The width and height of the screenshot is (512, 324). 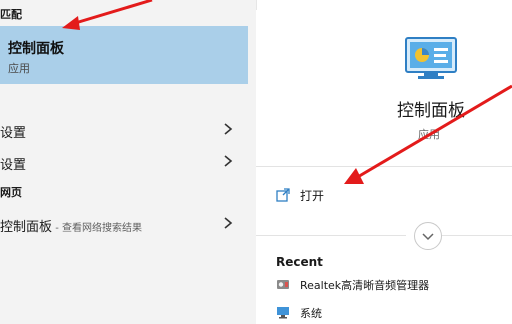 I want to click on open-label: 打开, so click(x=312, y=196).